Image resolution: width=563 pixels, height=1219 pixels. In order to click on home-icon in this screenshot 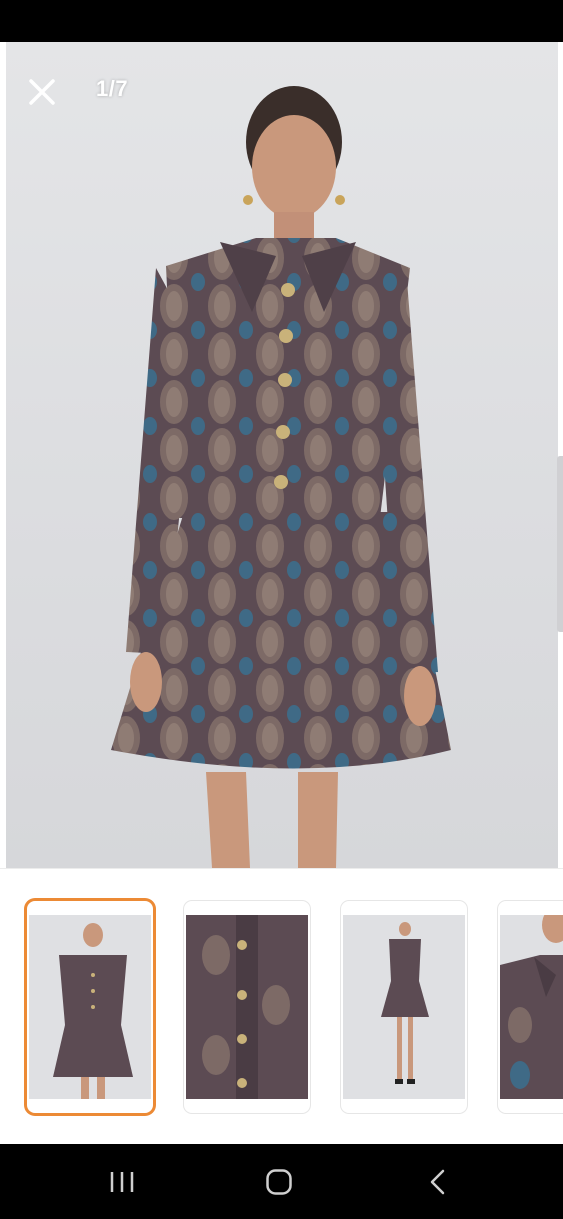, I will do `click(279, 1182)`.